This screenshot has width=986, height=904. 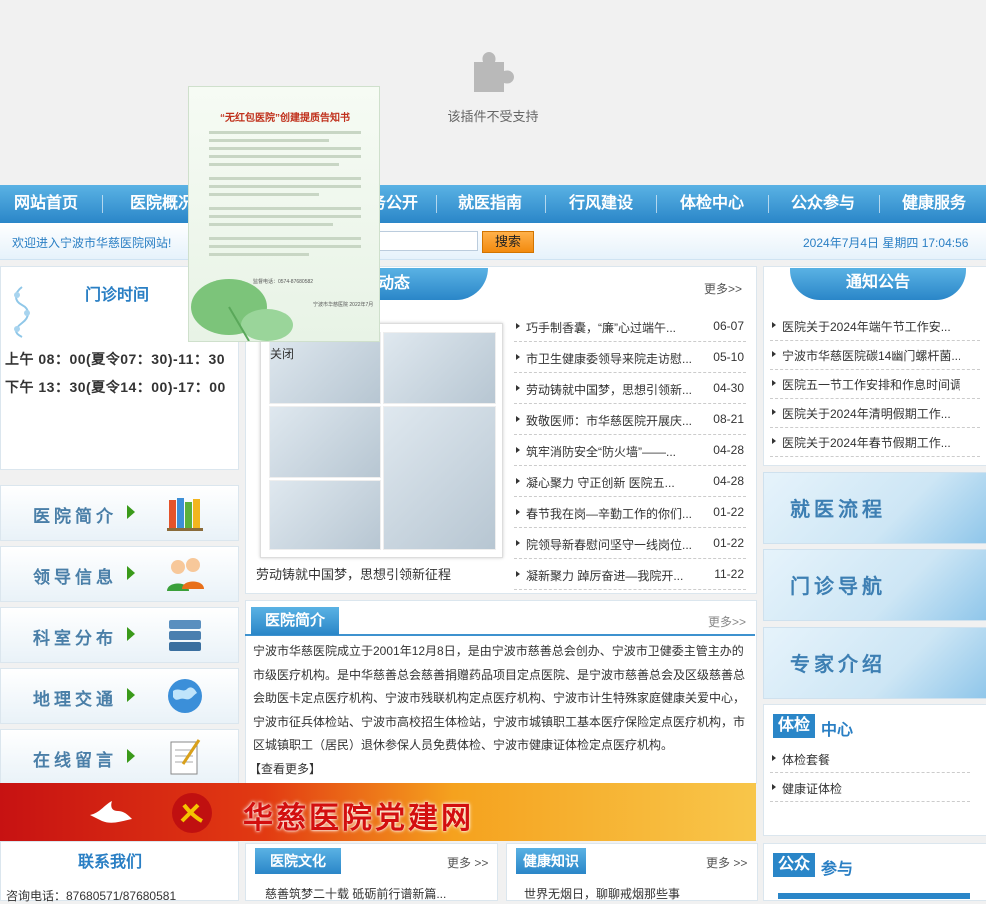 I want to click on popup-close-button: 关闭, so click(x=282, y=353).